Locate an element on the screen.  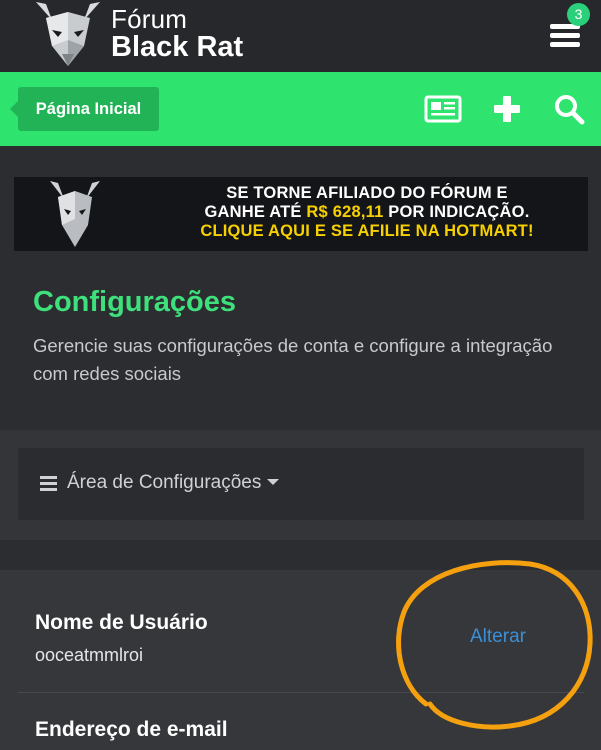
top-header: Fórum Black Rat 3 is located at coordinates (300, 36).